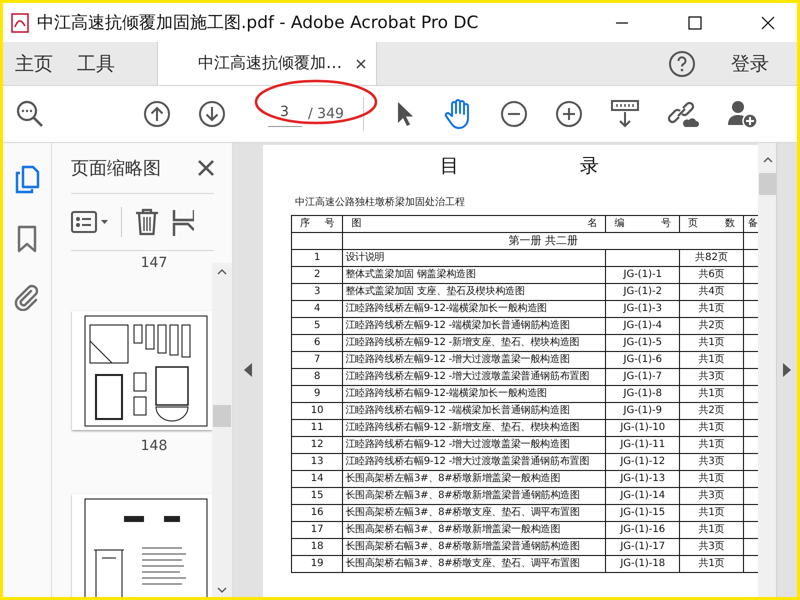 This screenshot has width=800, height=600. I want to click on table-cell: JG-(1)-10, so click(643, 428).